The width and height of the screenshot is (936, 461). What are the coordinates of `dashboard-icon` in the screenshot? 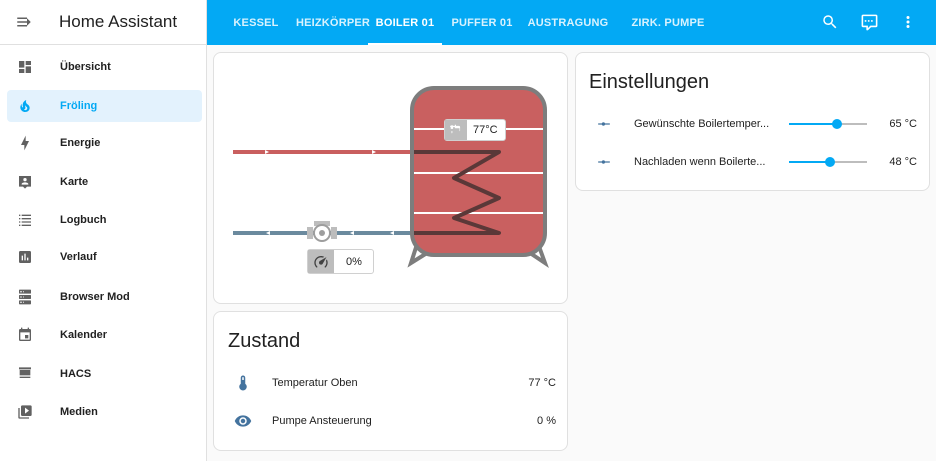 It's located at (25, 67).